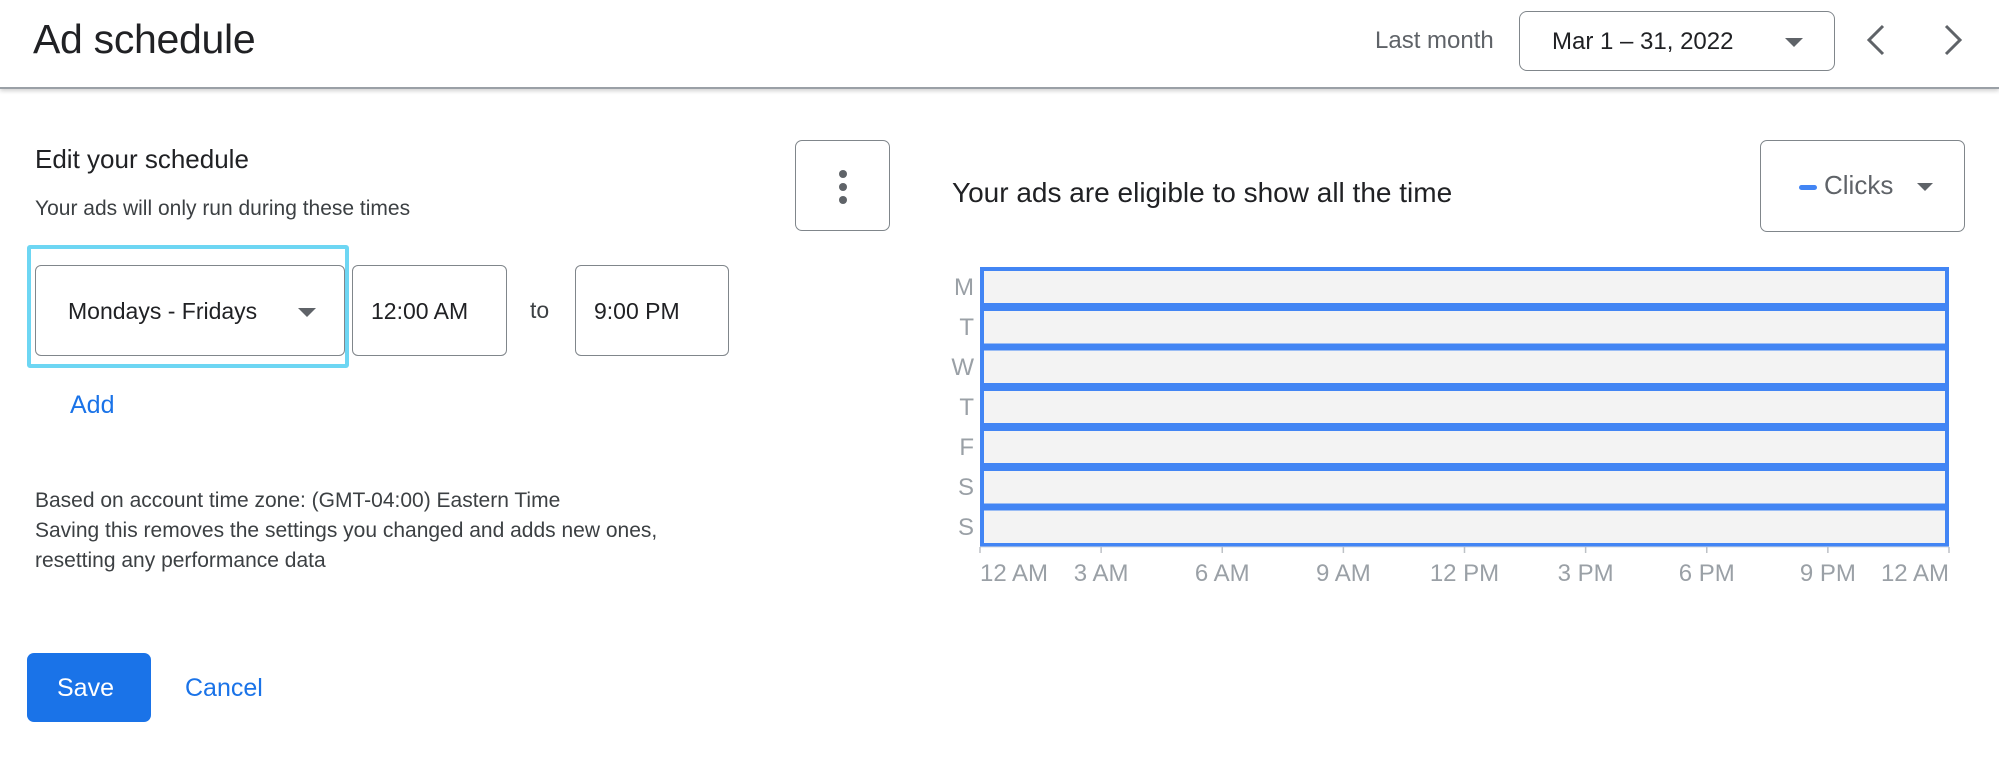 Image resolution: width=1999 pixels, height=781 pixels. I want to click on chevron-left-icon, so click(1875, 40).